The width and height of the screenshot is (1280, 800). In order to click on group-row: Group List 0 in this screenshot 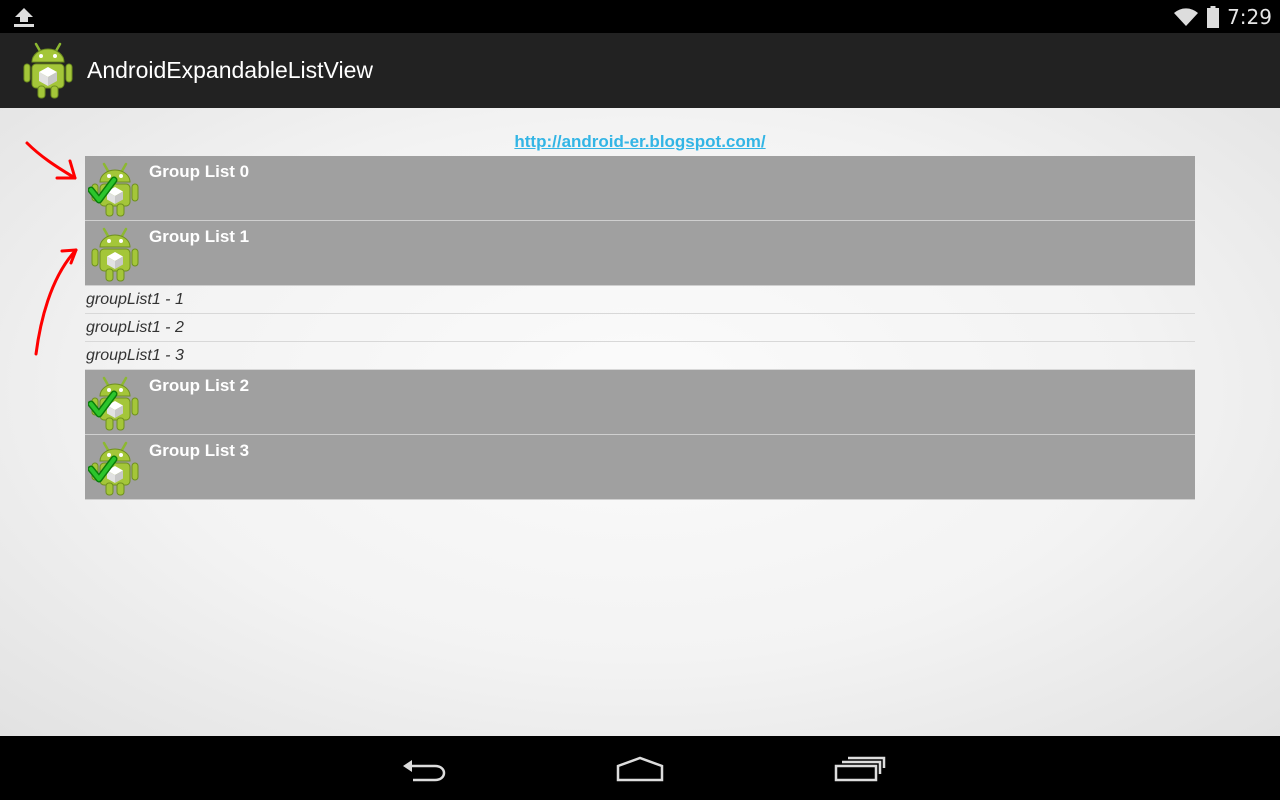, I will do `click(640, 188)`.